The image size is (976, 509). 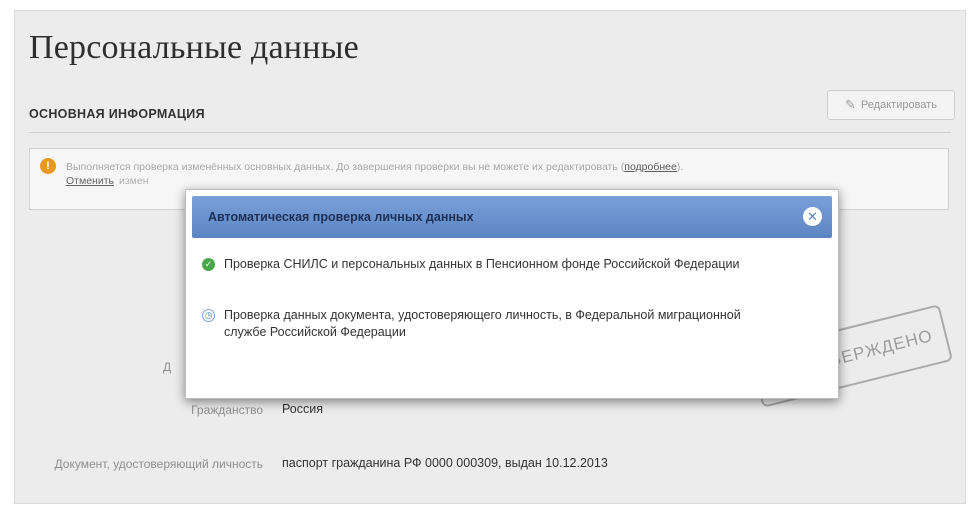 What do you see at coordinates (48, 166) in the screenshot?
I see `warning-icon: !` at bounding box center [48, 166].